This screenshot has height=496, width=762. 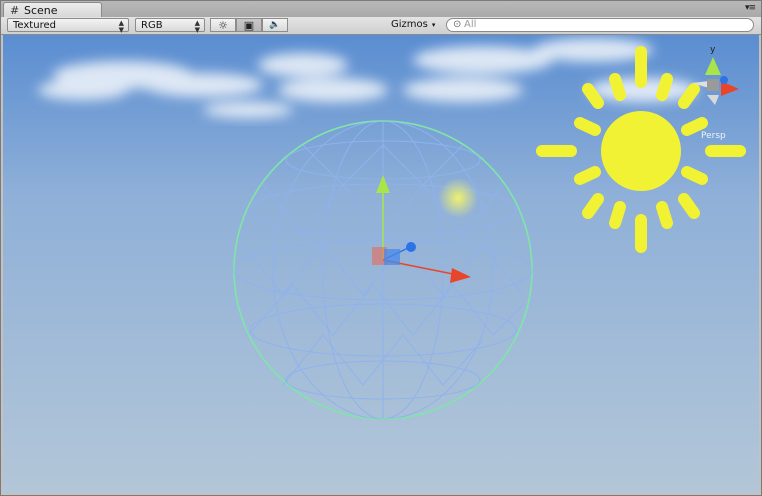 I want to click on search-icon: ⊙, so click(x=457, y=24).